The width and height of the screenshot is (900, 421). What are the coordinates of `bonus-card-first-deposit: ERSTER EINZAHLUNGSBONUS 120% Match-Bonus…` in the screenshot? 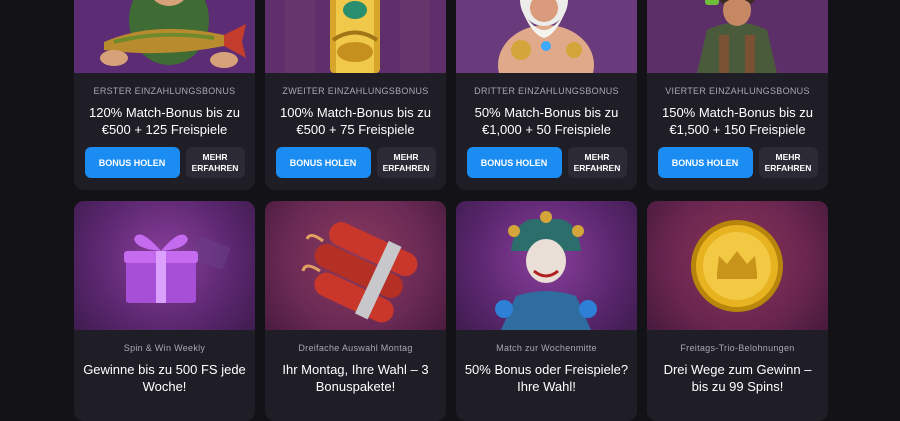 It's located at (164, 95).